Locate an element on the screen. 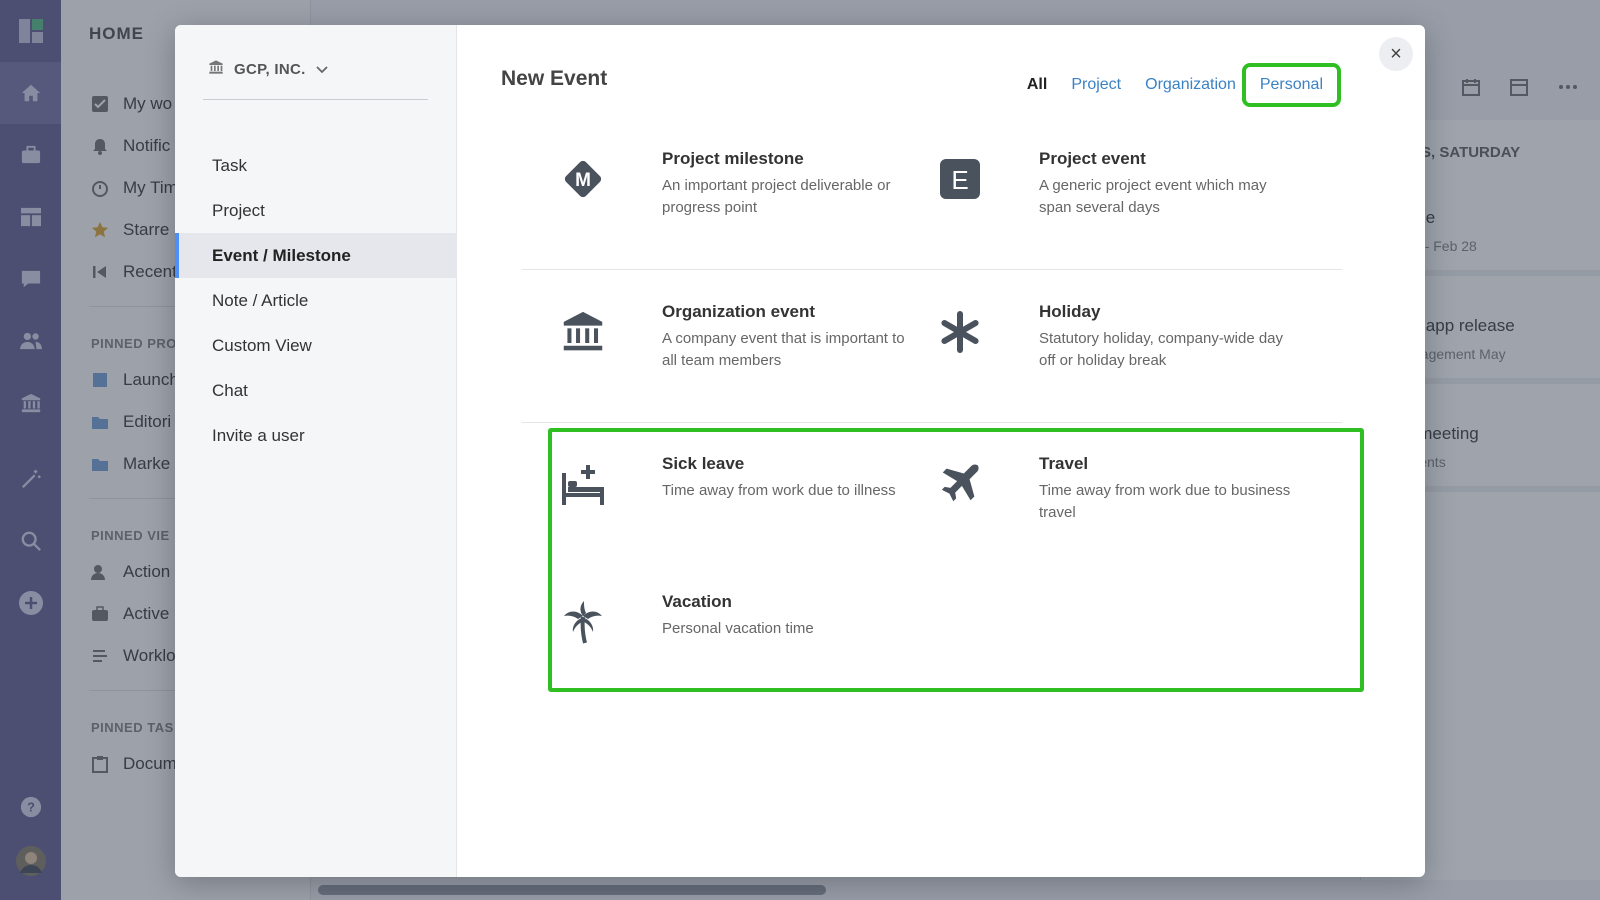 This screenshot has height=900, width=1600. close-icon: × is located at coordinates (1396, 53).